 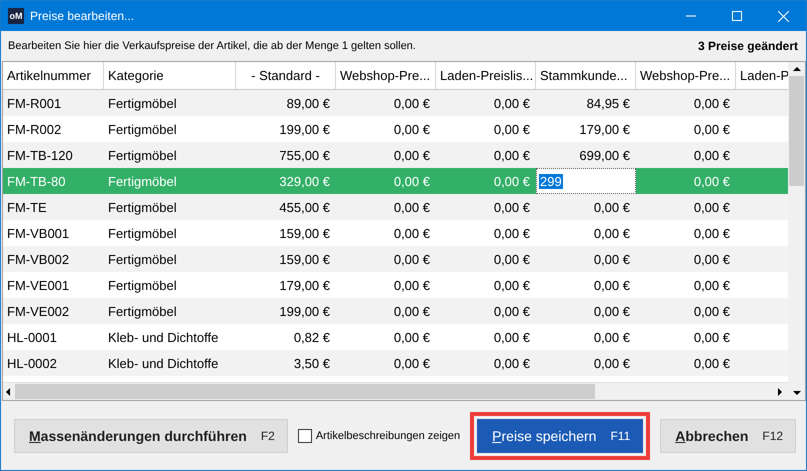 What do you see at coordinates (212, 46) in the screenshot?
I see `instruction-text: Bearbeiten Sie hier die Verkaufspreise der Artikel, die ab der Menge 1 gelten sollen.` at bounding box center [212, 46].